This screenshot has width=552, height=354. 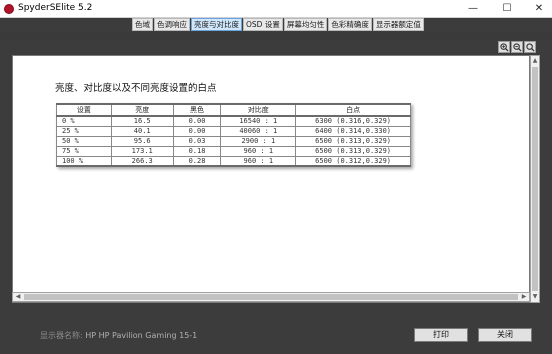 I want to click on column-header-whitepoint: 白点, so click(x=353, y=110).